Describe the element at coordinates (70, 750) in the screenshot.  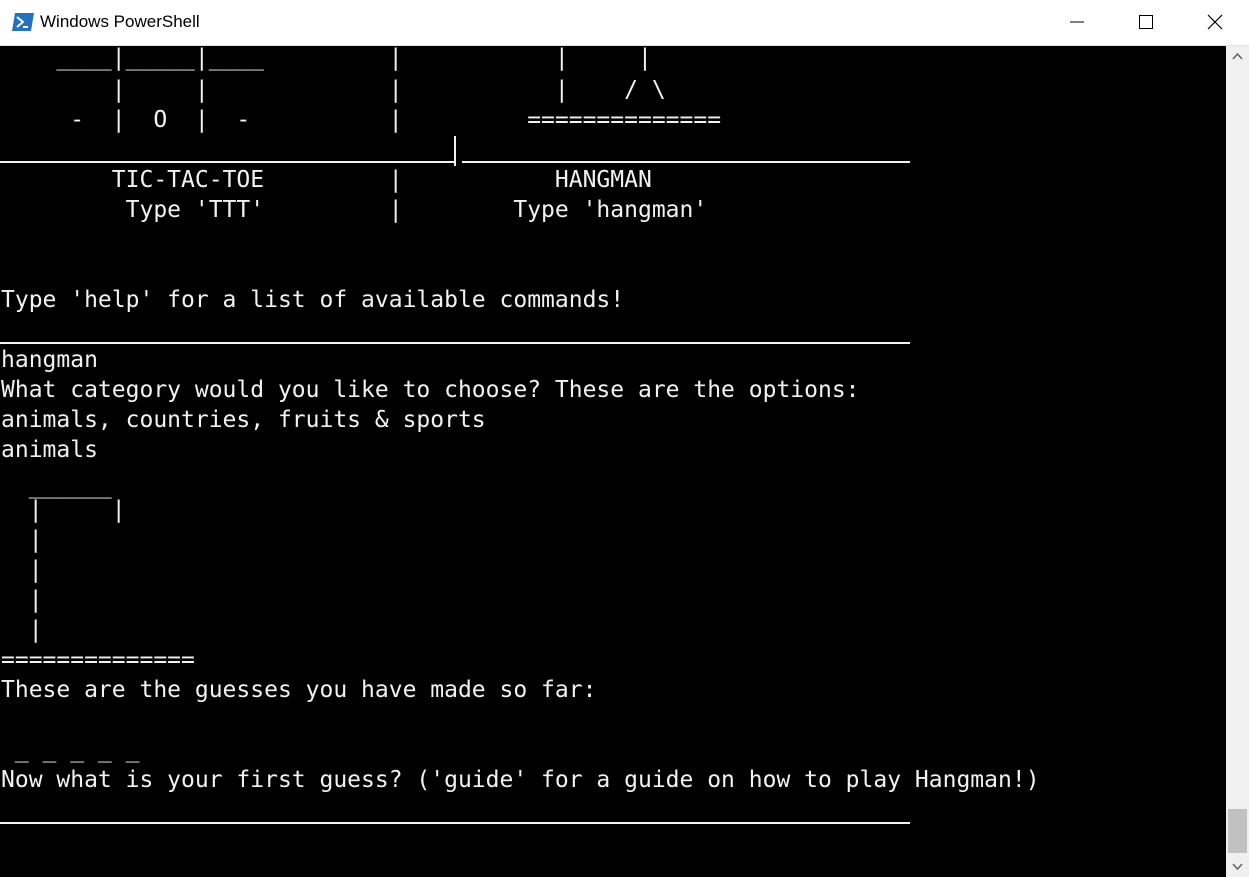
I see `word-blanks: _ _ _ _ _` at that location.